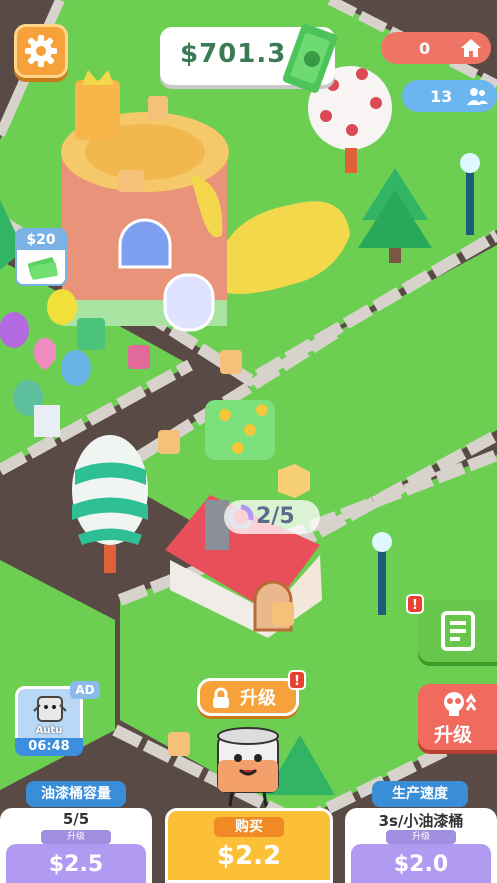  Describe the element at coordinates (240, 430) in the screenshot. I see `cash-pile` at that location.